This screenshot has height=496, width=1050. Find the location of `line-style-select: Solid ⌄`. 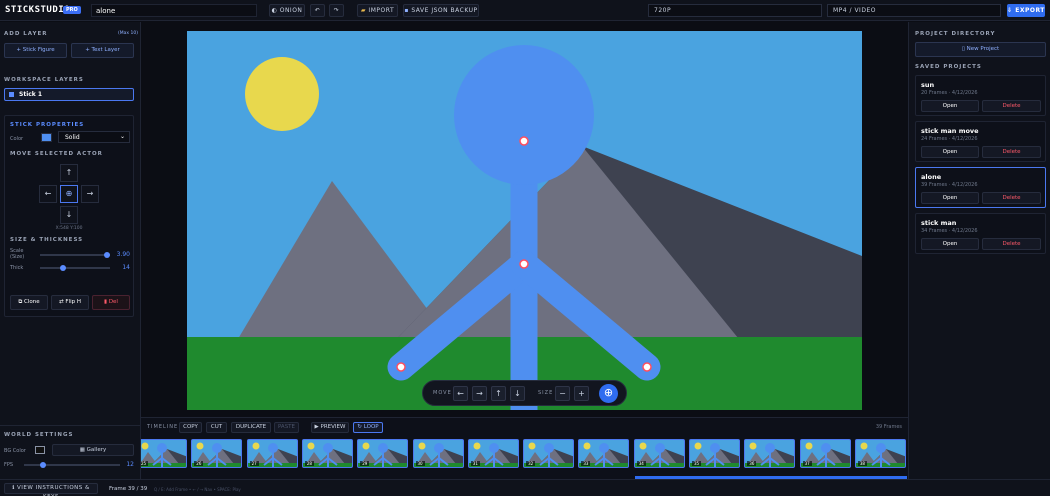

line-style-select: Solid ⌄ is located at coordinates (94, 137).